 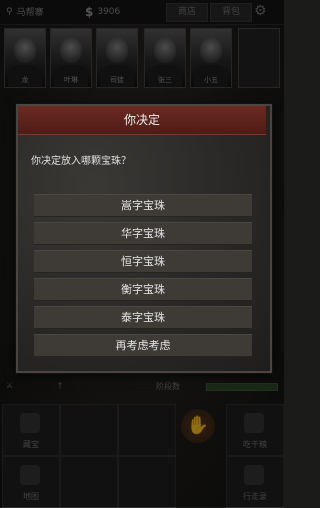 I want to click on reconsider-button: 再考虑考虑, so click(x=143, y=345).